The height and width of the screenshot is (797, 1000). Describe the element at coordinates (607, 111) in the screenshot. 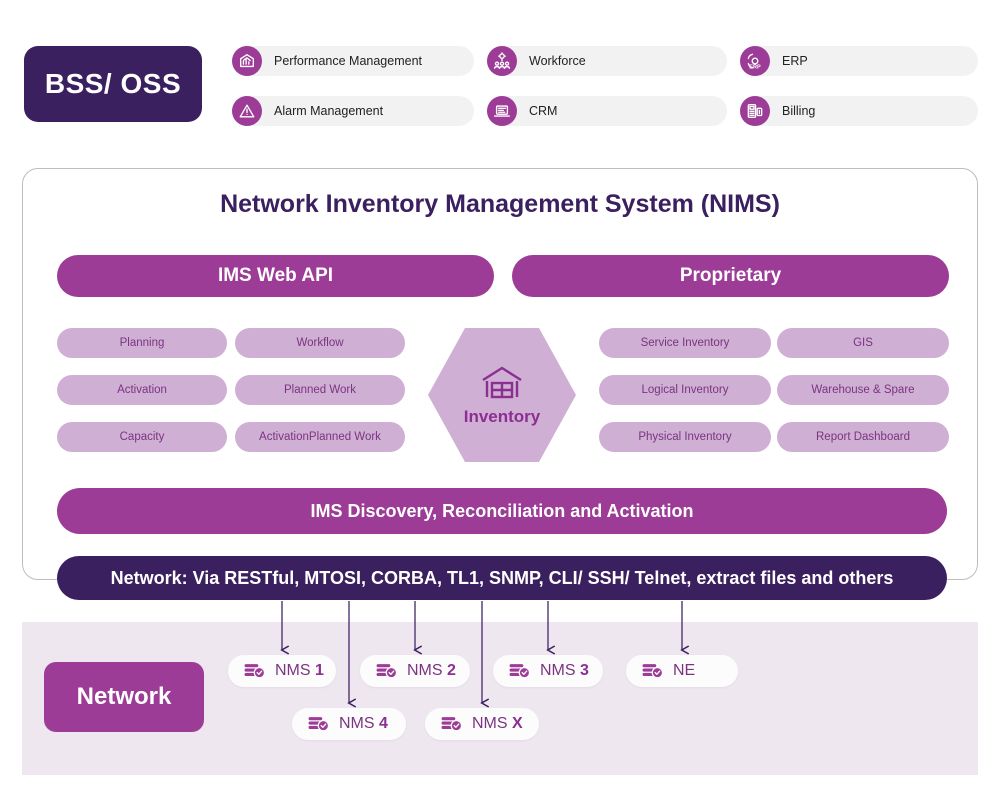

I see `bss-oss-item-crm: CRM` at that location.